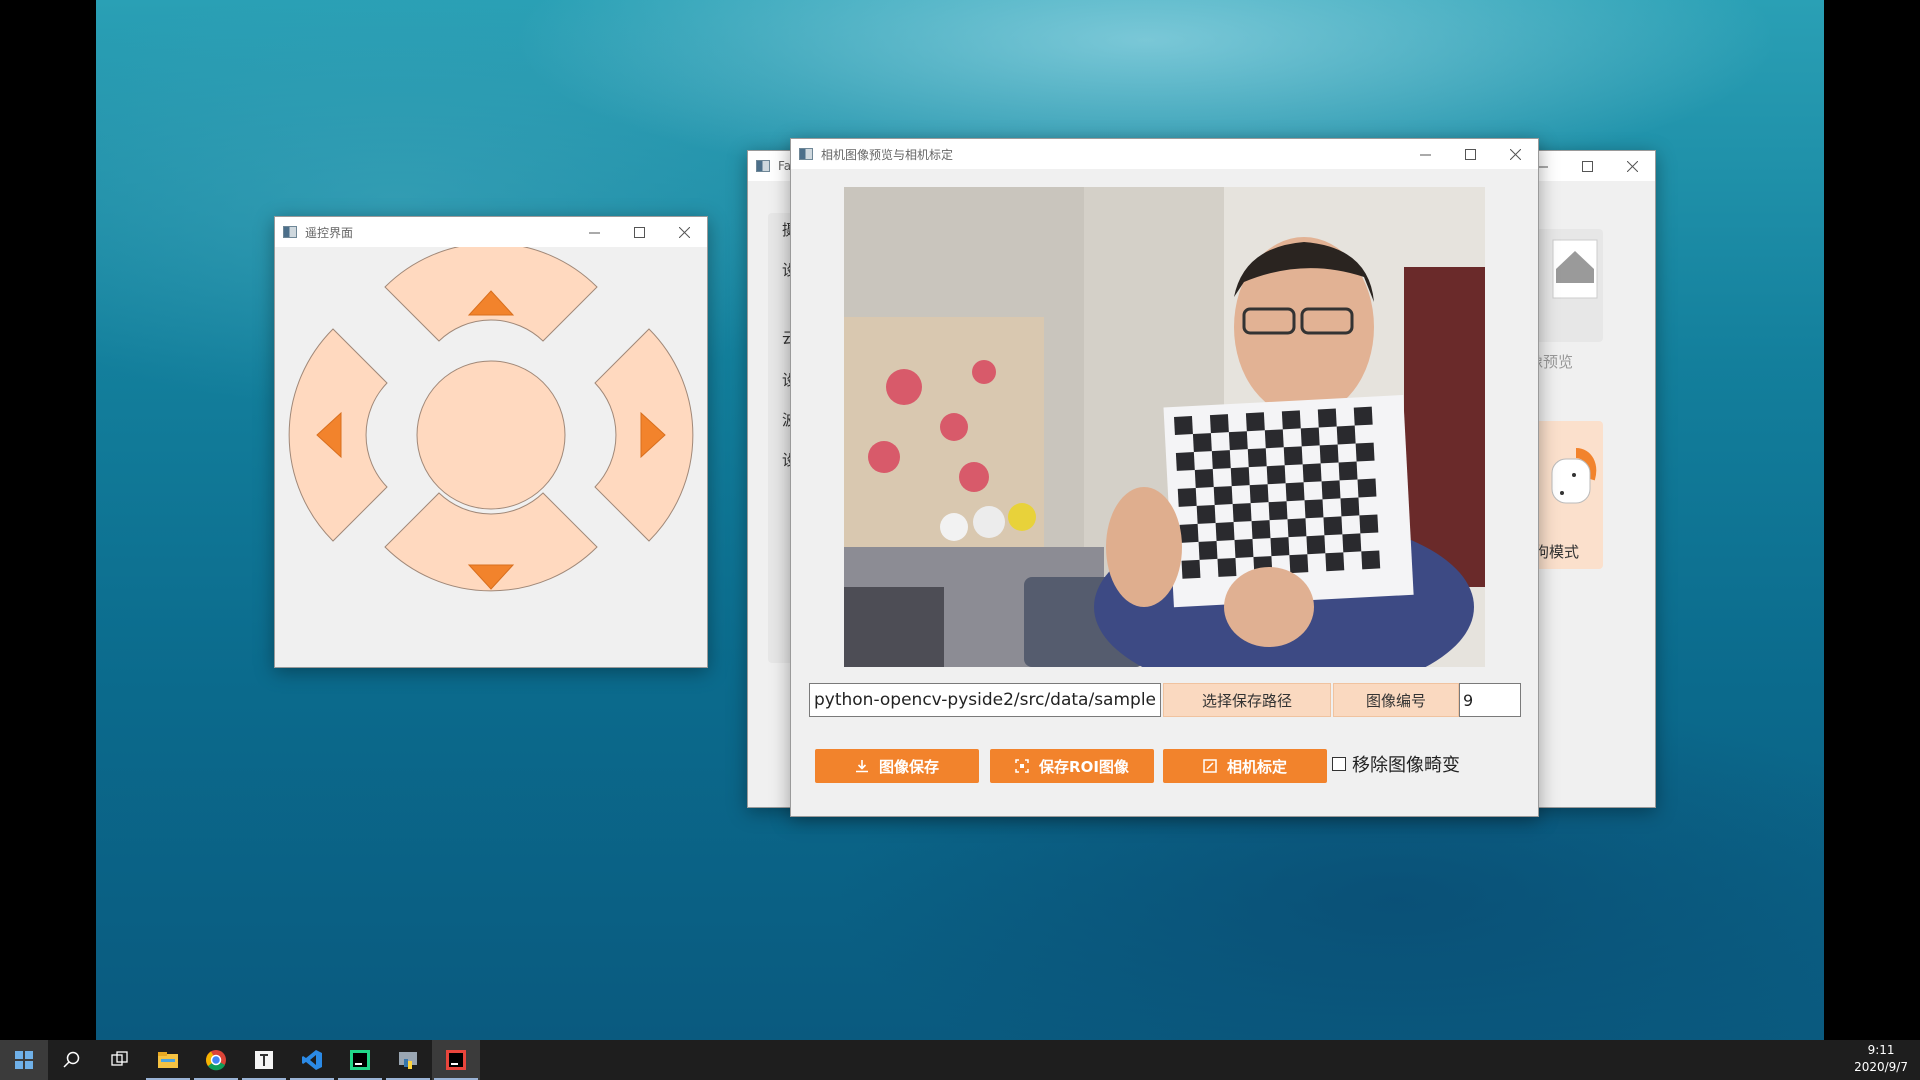 The width and height of the screenshot is (1920, 1080). Describe the element at coordinates (1210, 766) in the screenshot. I see `calibration-icon` at that location.